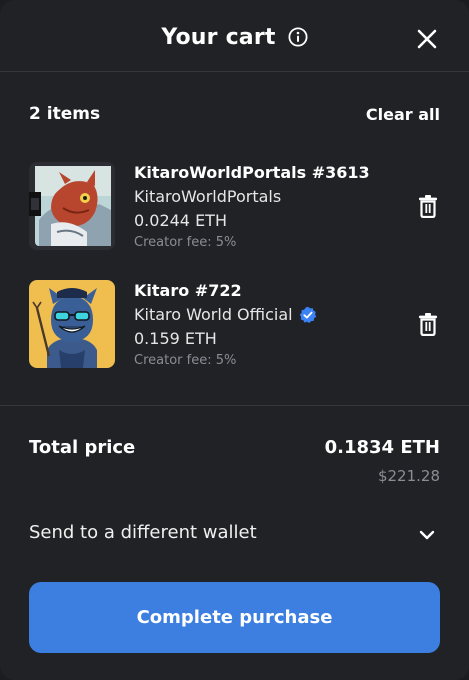  I want to click on cart-header: Your cart, so click(234, 36).